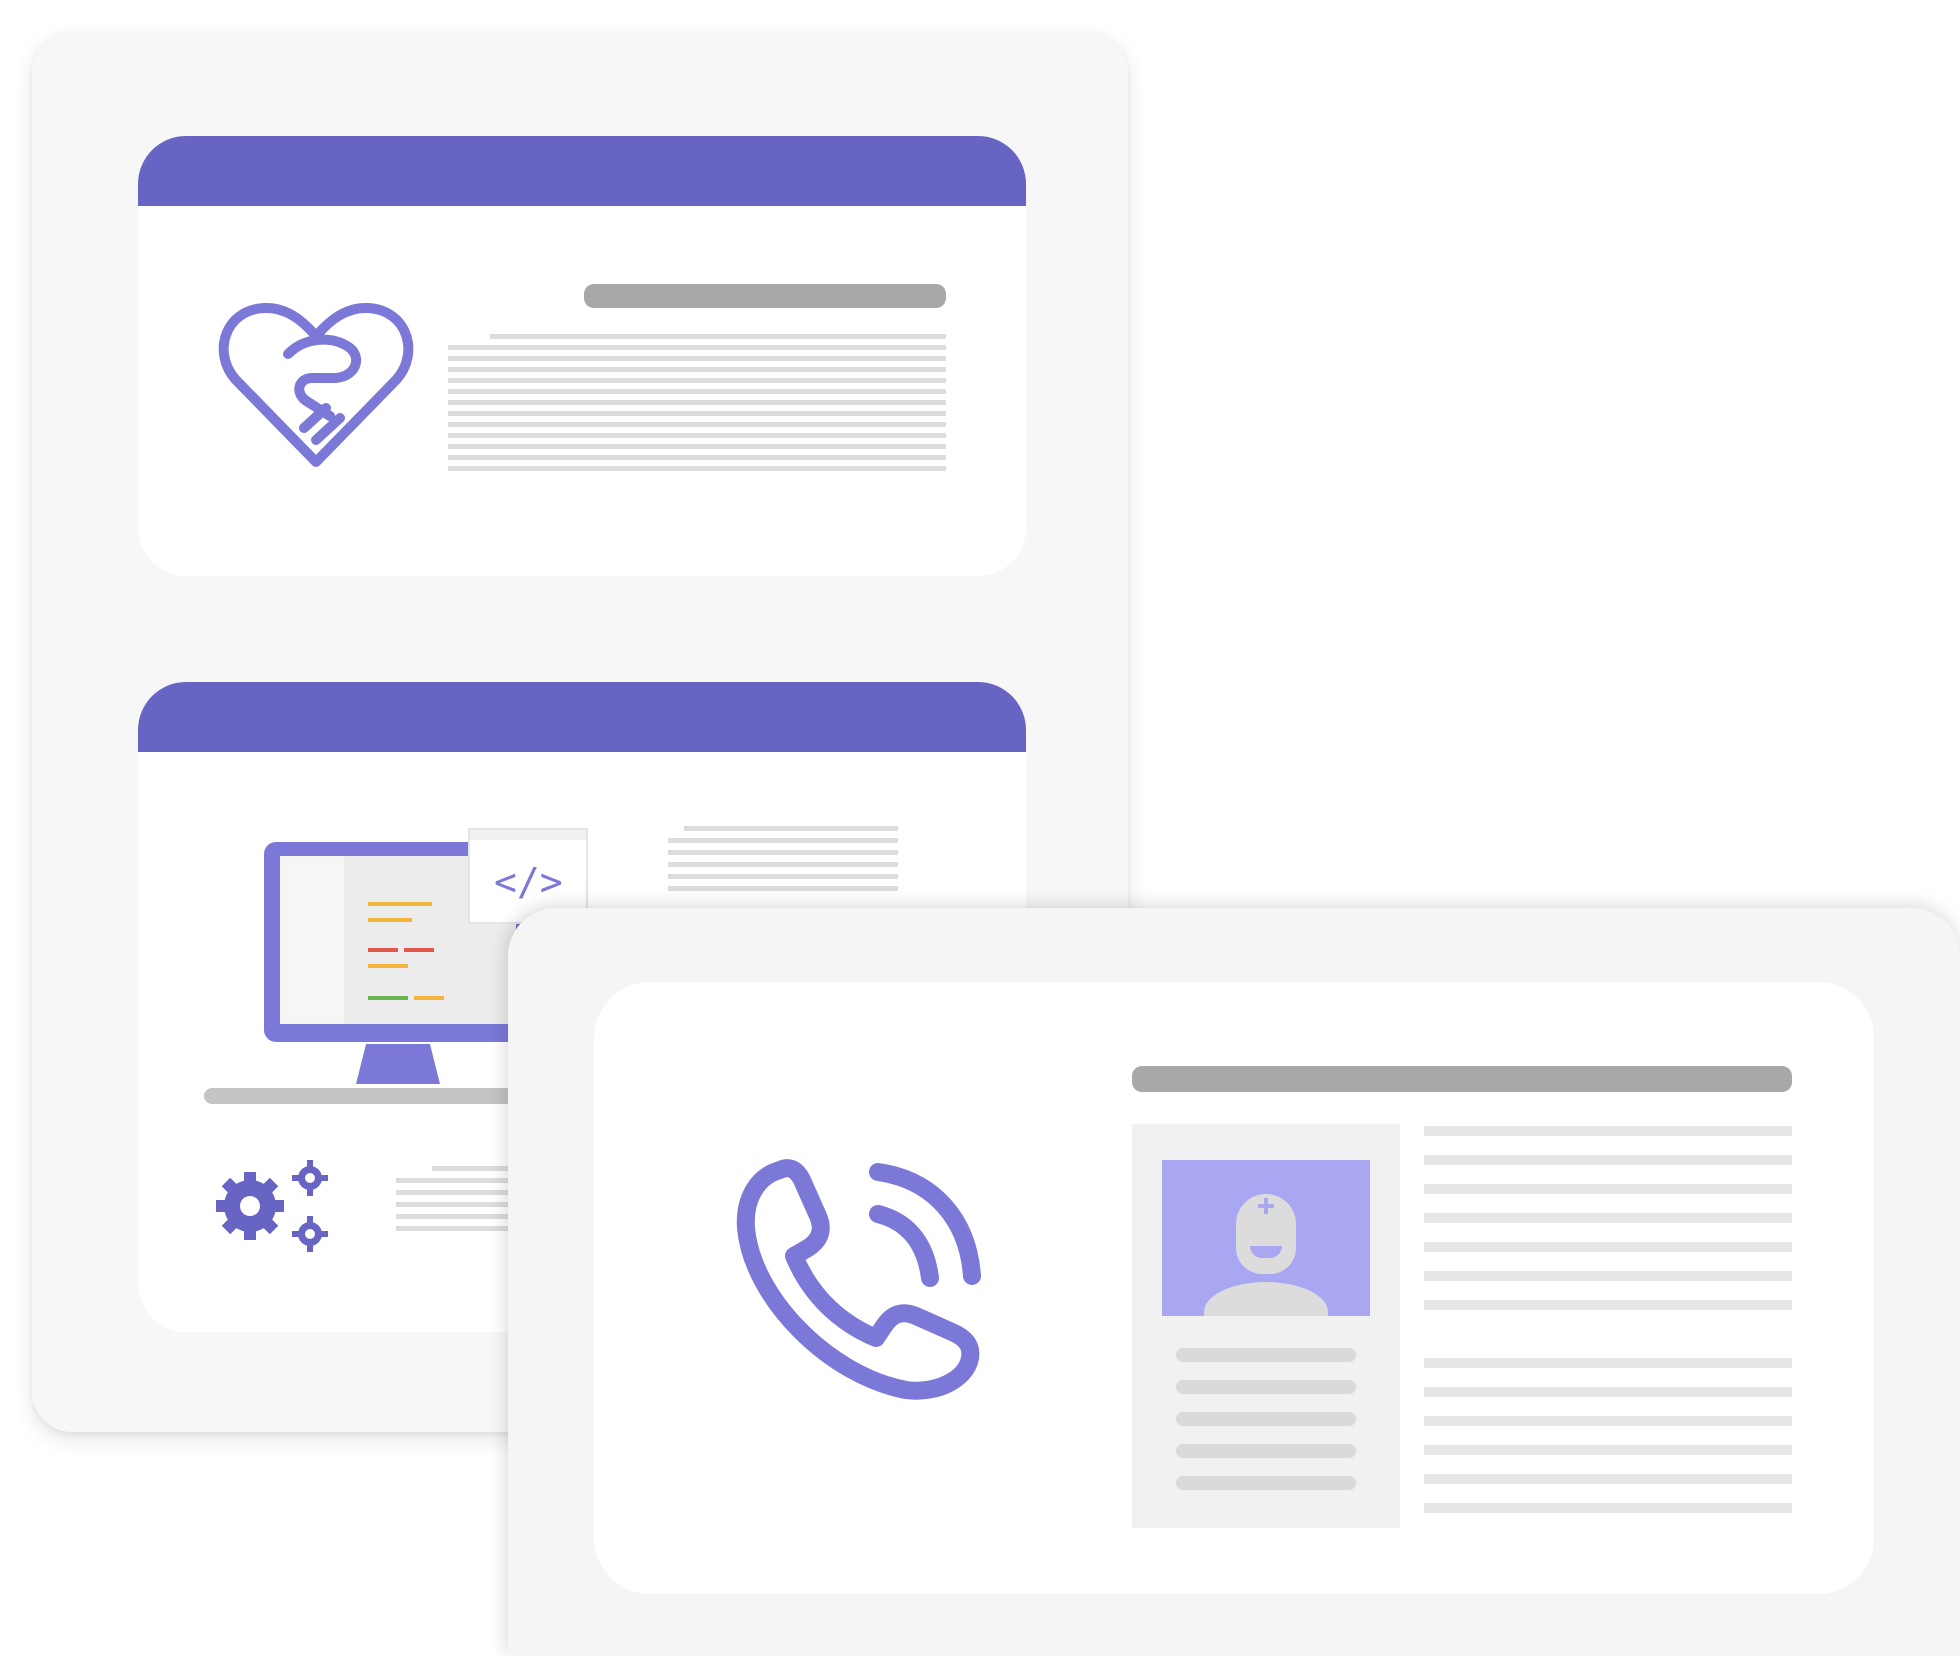 The height and width of the screenshot is (1656, 1960). I want to click on code-window-bar, so click(528, 835).